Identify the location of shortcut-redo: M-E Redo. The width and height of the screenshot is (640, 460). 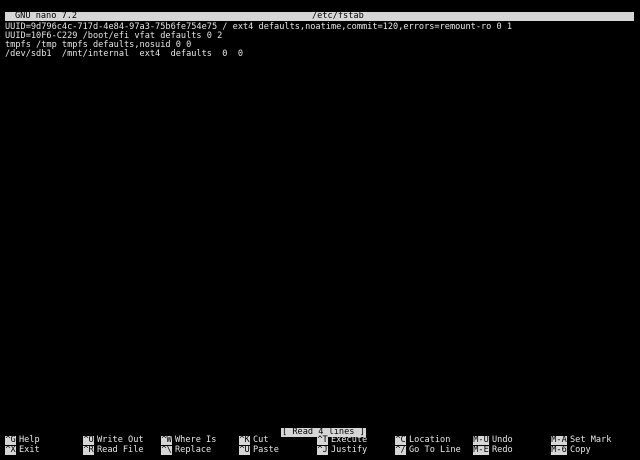
(493, 450).